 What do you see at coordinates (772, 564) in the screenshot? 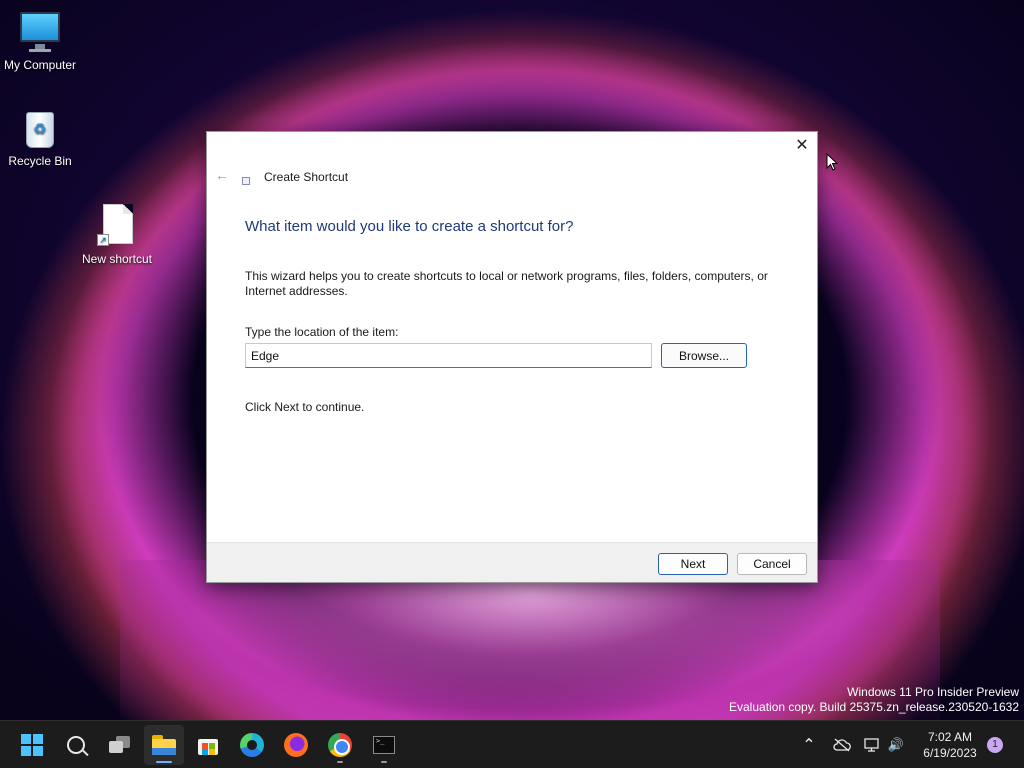
I see `cancel-button: Cancel` at bounding box center [772, 564].